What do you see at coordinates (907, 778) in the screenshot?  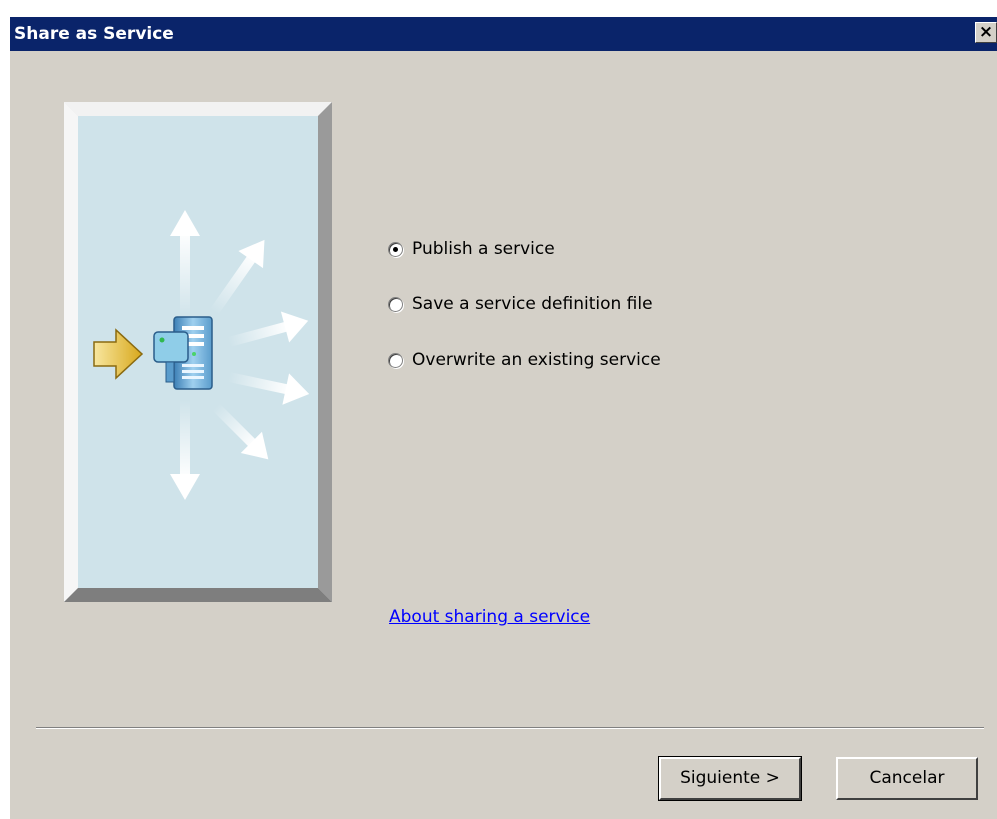 I see `cancel-button: Cancelar` at bounding box center [907, 778].